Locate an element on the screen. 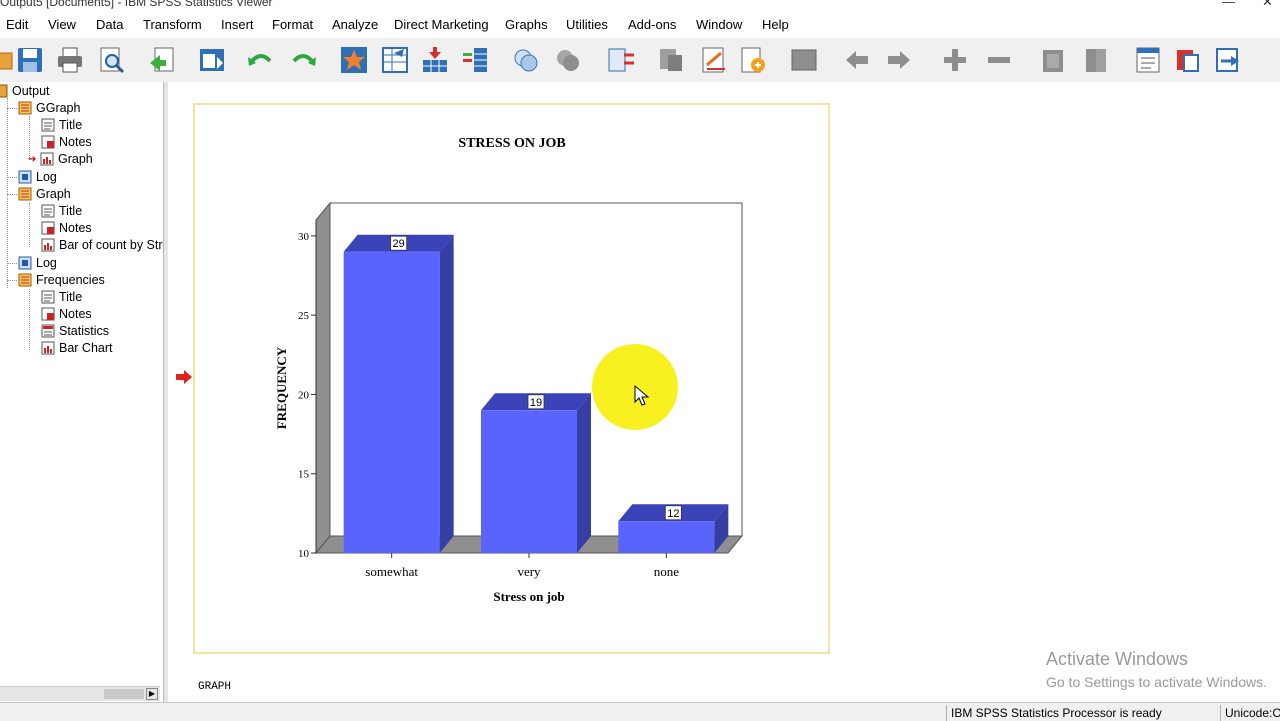  split-file-icon is located at coordinates (621, 60).